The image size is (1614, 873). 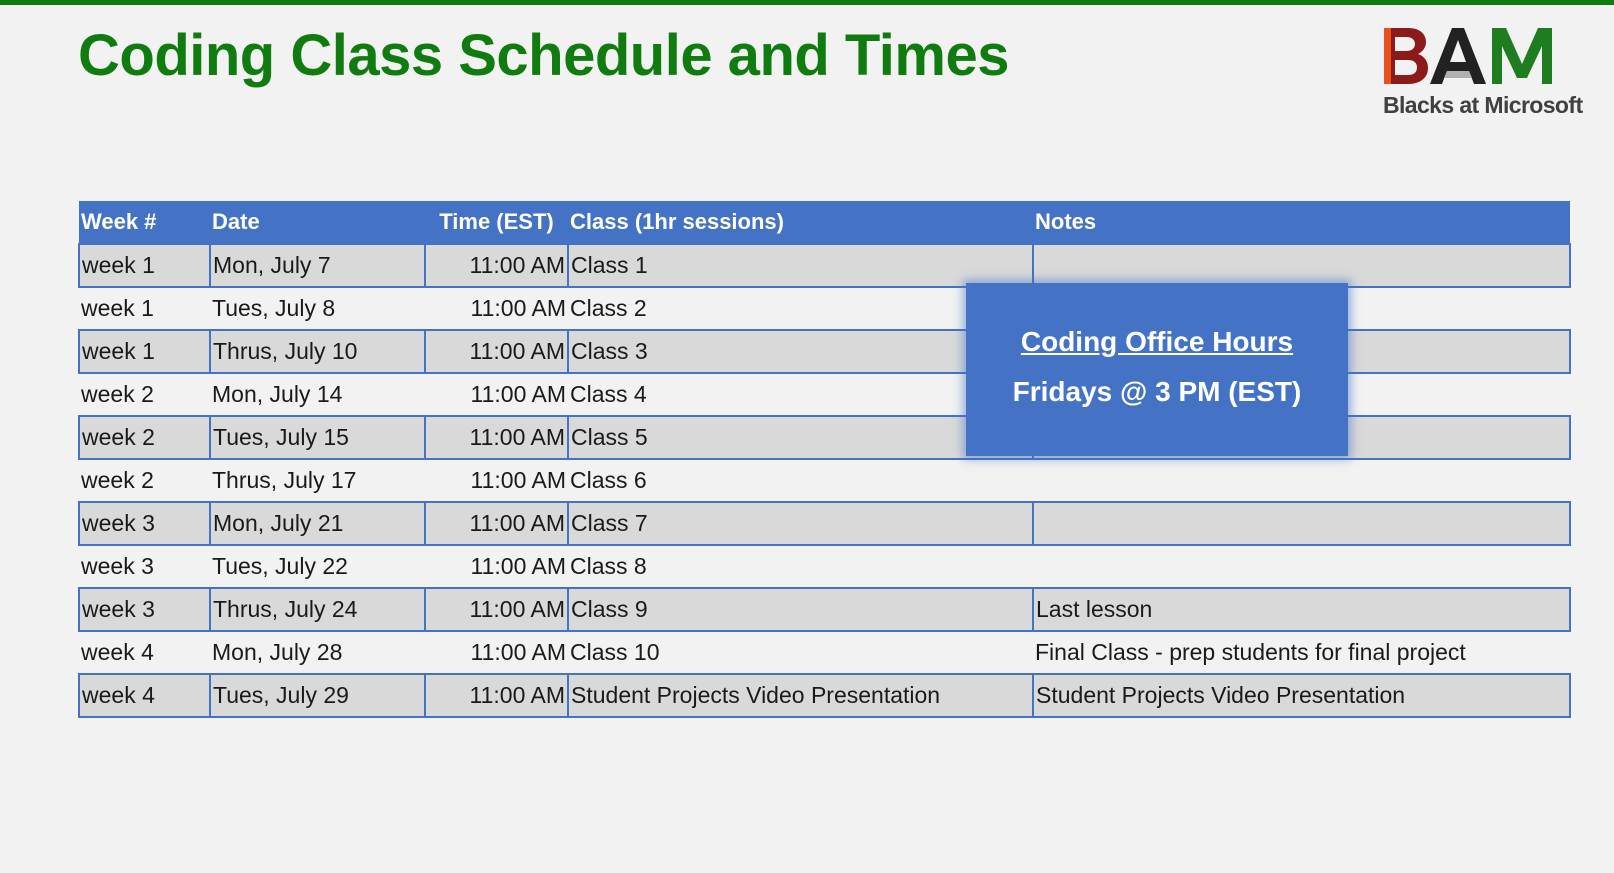 I want to click on top-accent-bar, so click(x=807, y=2).